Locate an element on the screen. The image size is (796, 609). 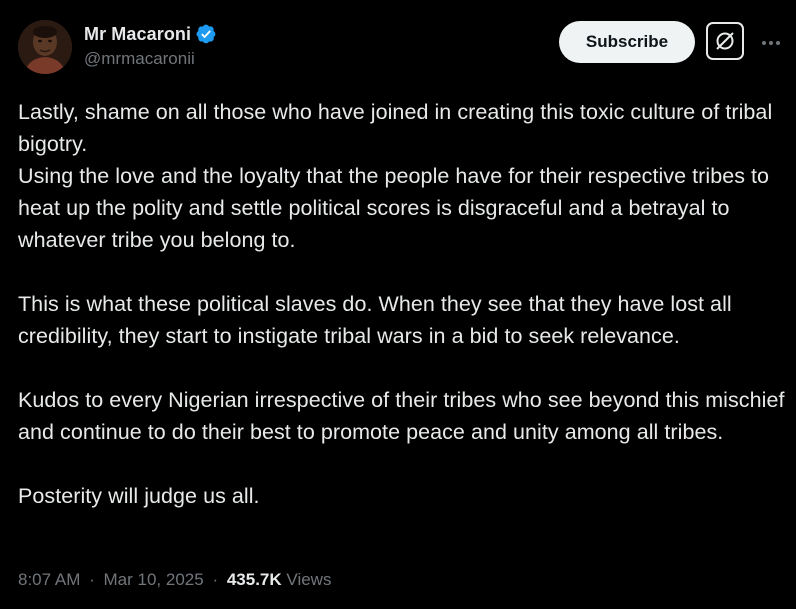
more-icon is located at coordinates (771, 43).